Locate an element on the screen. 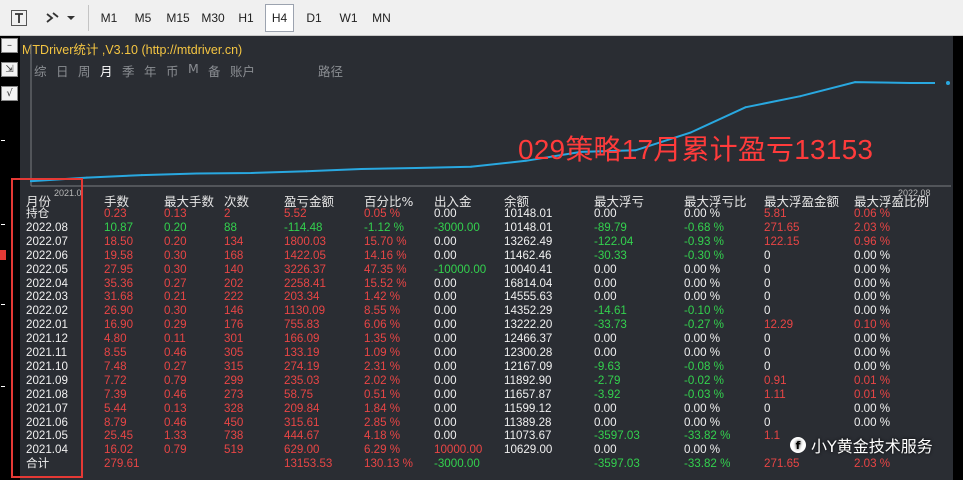 The width and height of the screenshot is (963, 480). table-cell: 1.42 % is located at coordinates (382, 297).